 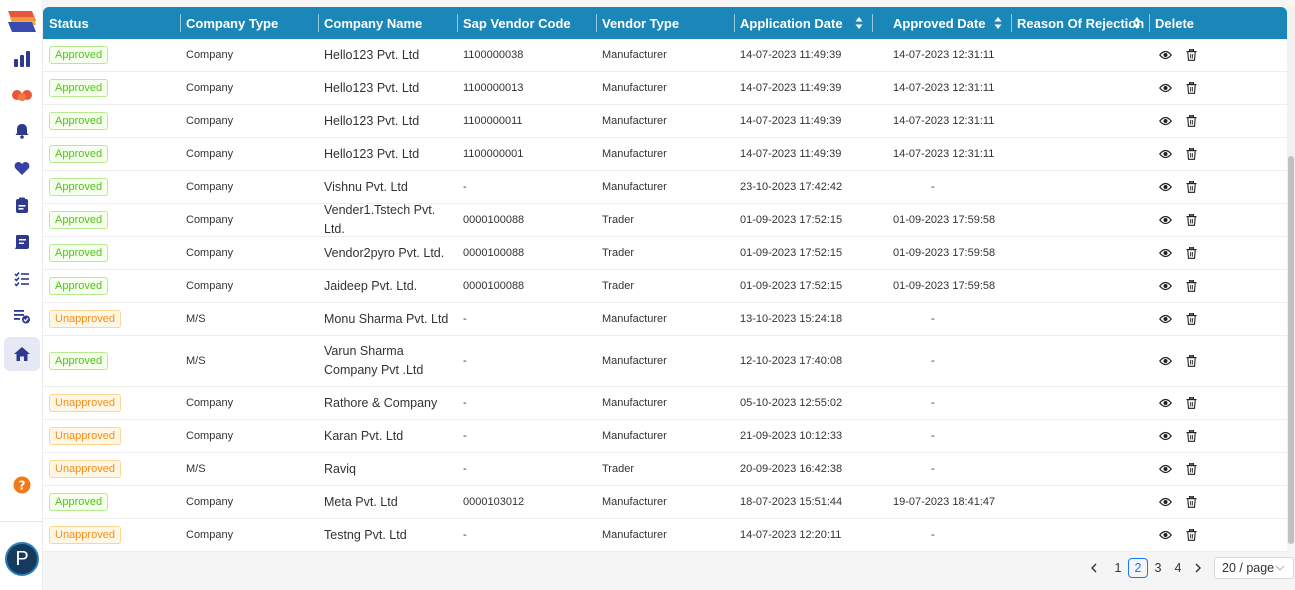 I want to click on page-2-button: 2, so click(x=1138, y=568).